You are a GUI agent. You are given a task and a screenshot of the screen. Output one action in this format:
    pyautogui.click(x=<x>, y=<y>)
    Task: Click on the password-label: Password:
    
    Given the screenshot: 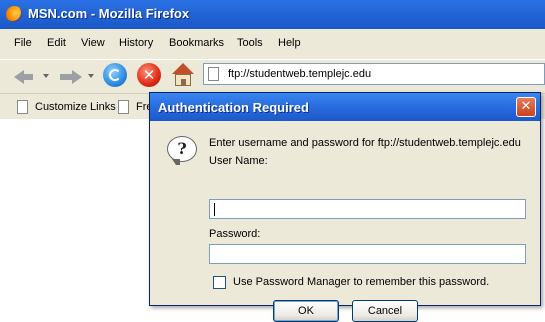 What is the action you would take?
    pyautogui.click(x=235, y=234)
    